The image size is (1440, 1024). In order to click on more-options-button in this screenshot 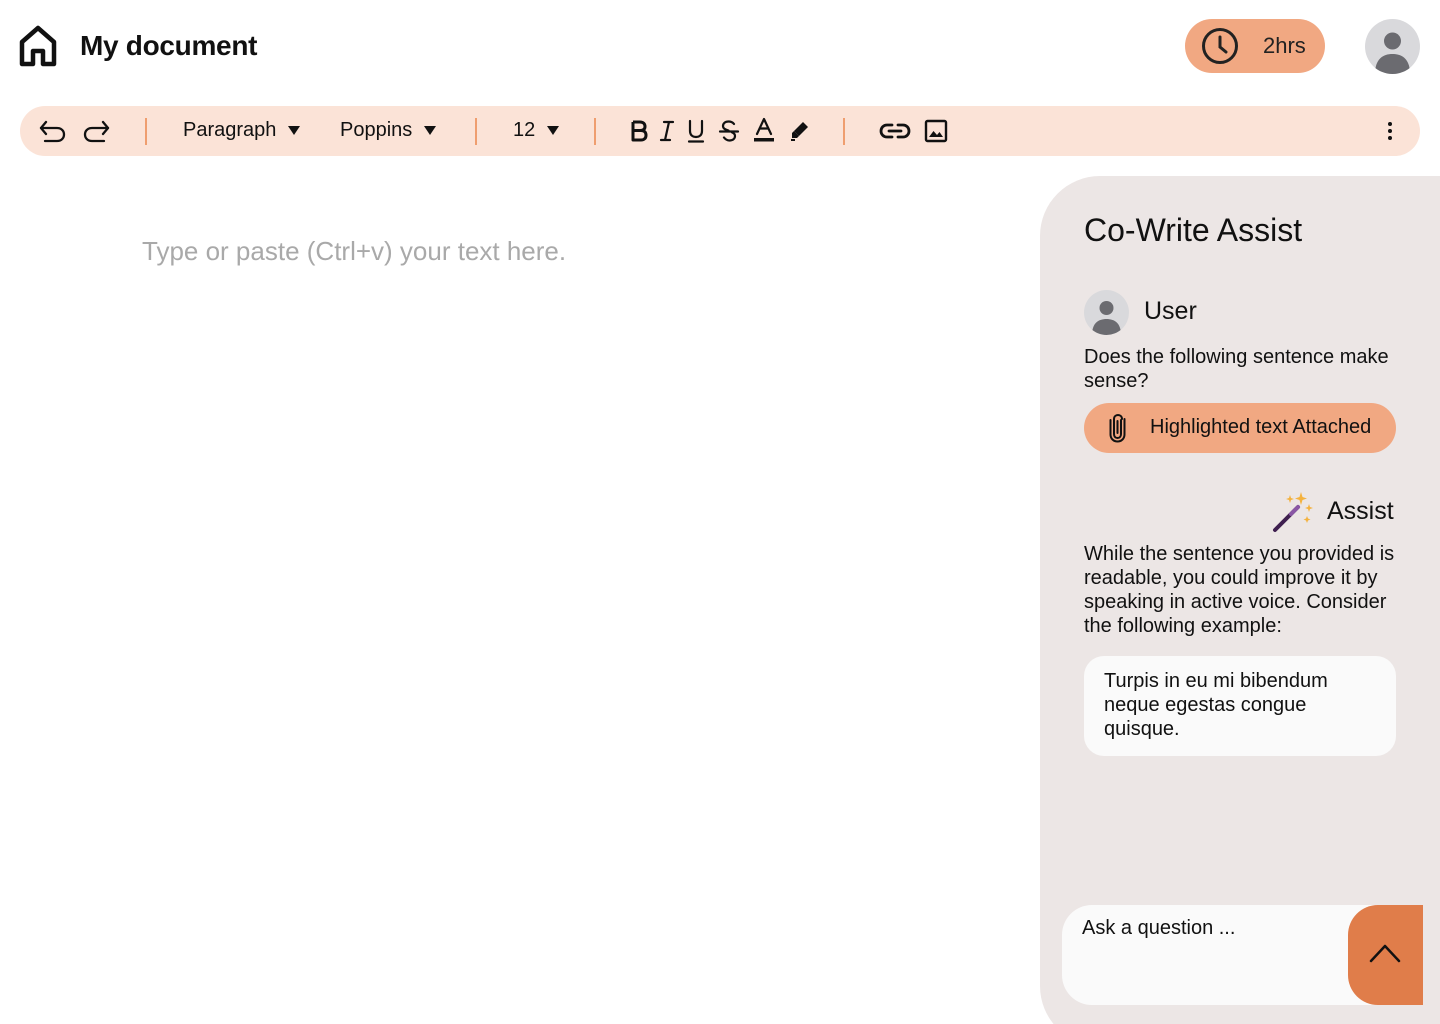, I will do `click(1390, 131)`.